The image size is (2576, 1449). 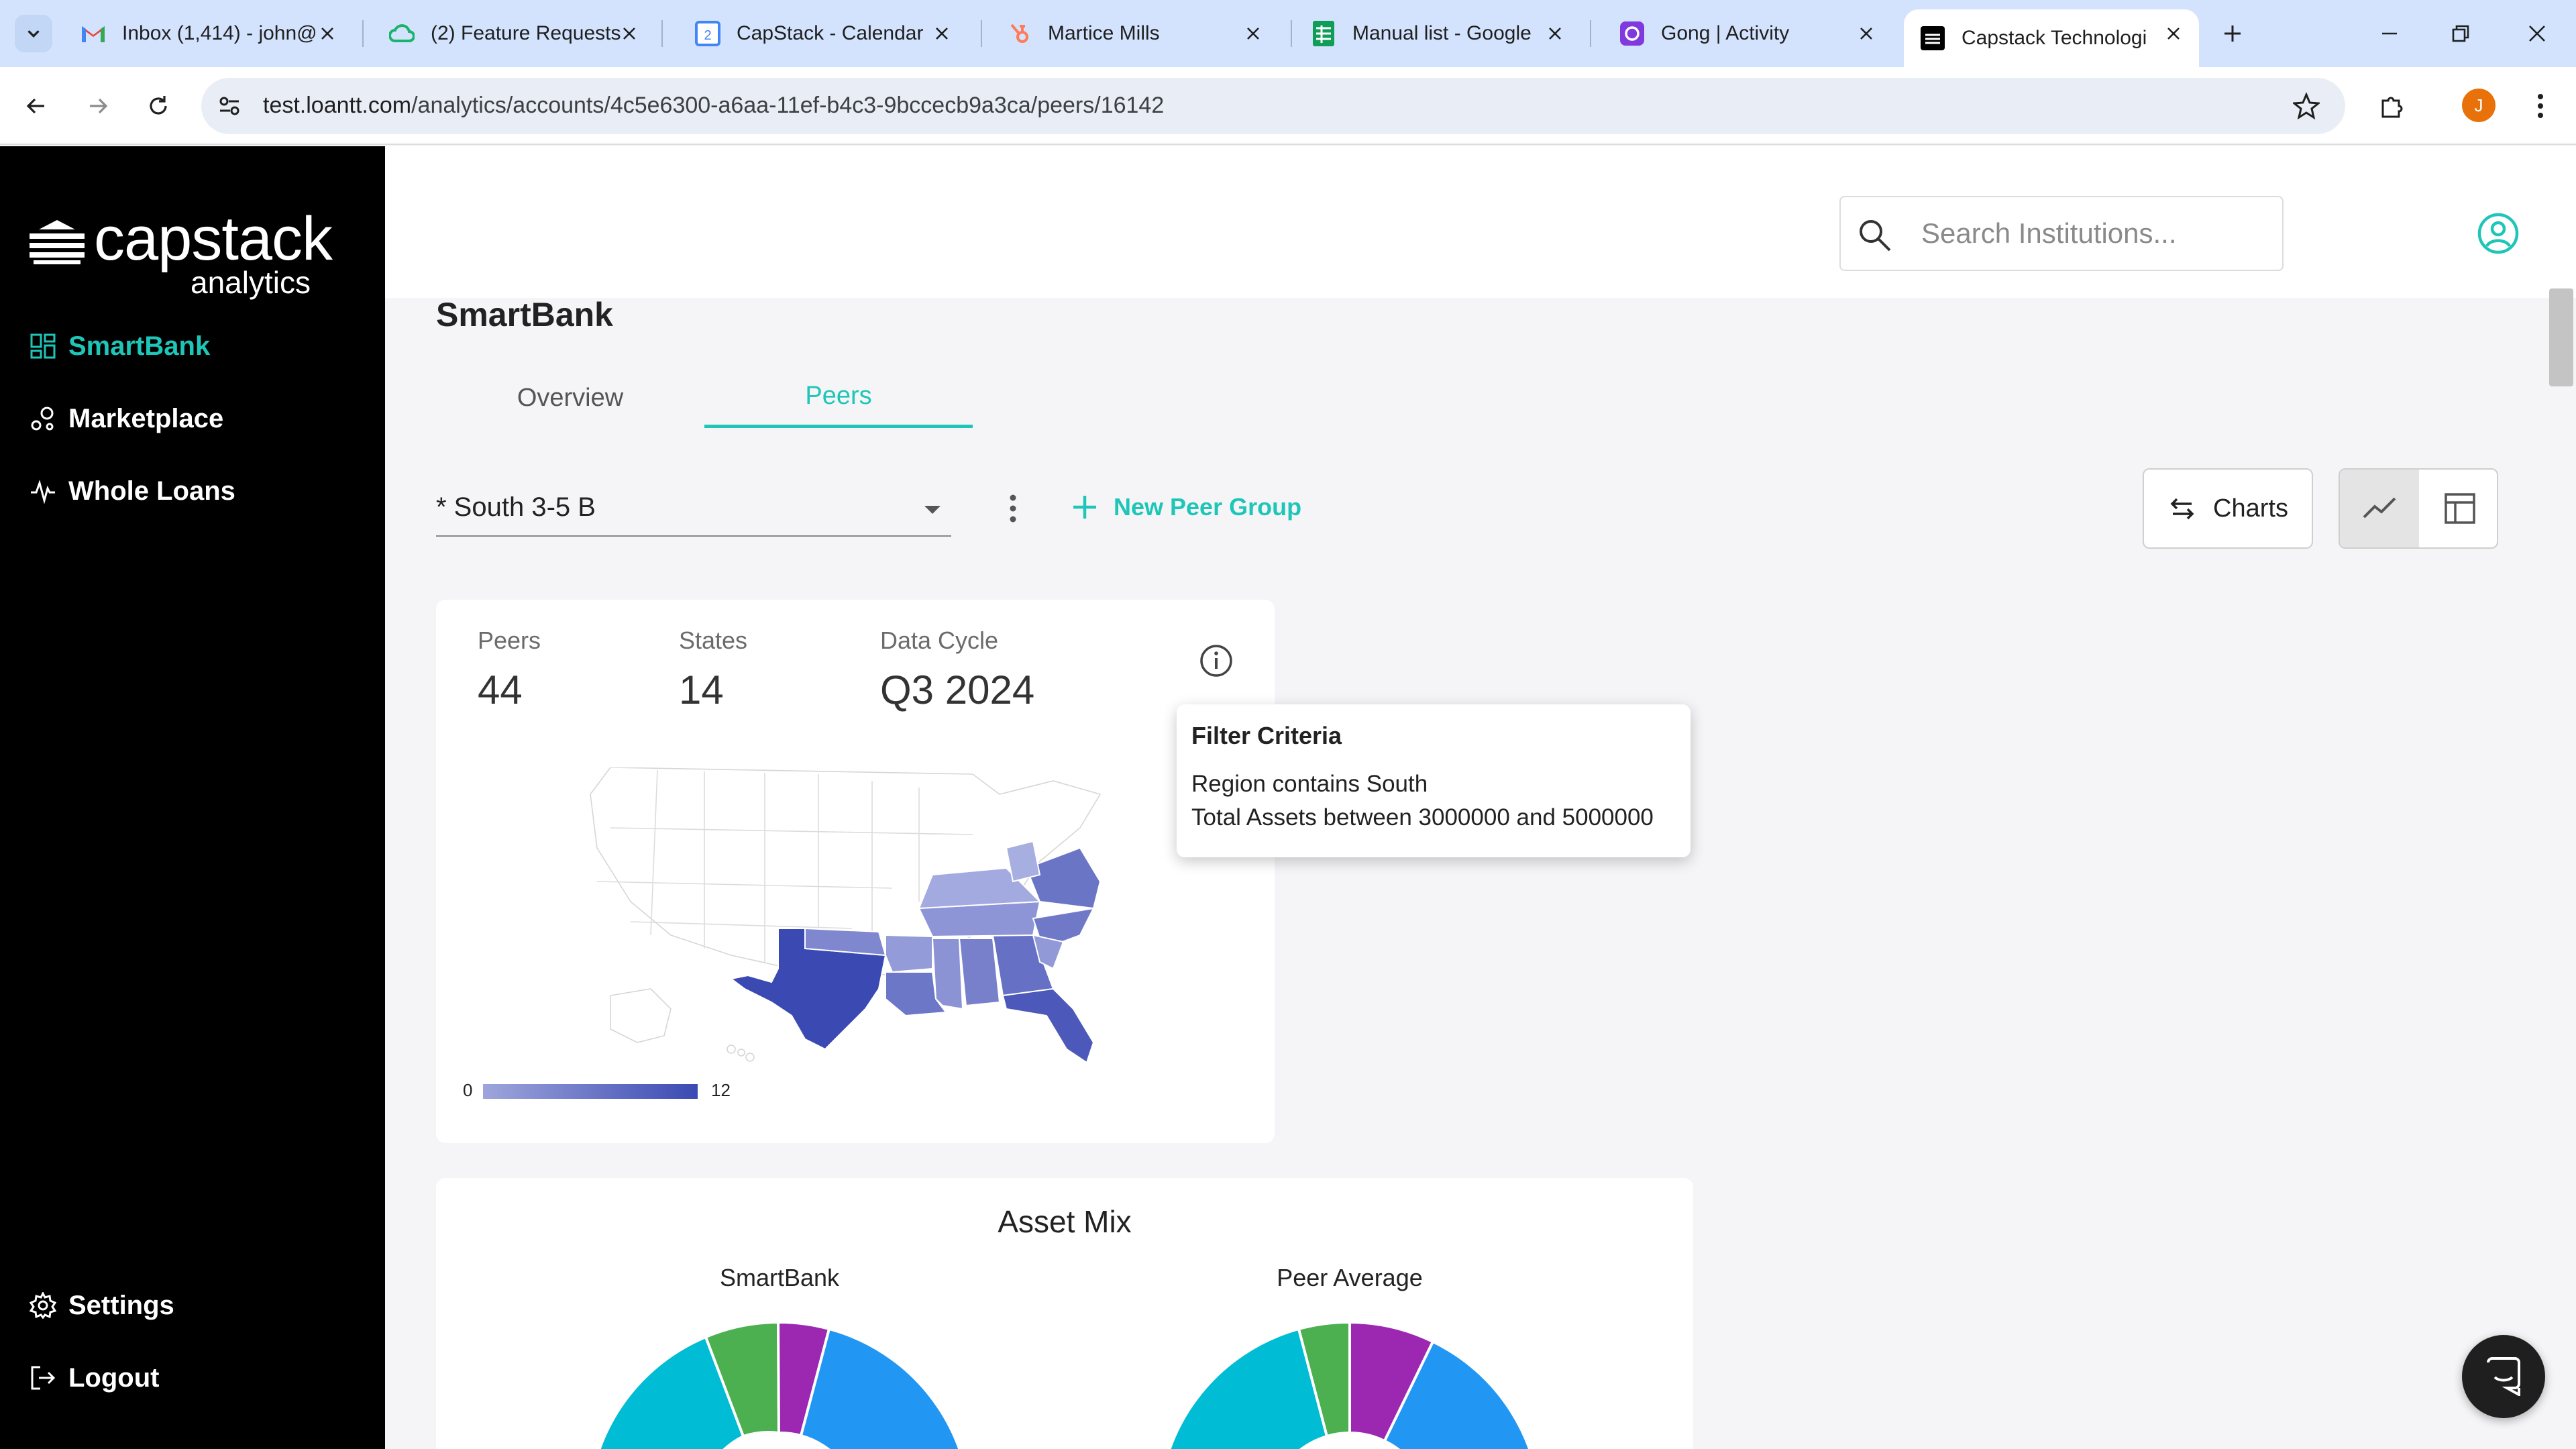 I want to click on data-cycle-label: Data Cycle, so click(x=939, y=640).